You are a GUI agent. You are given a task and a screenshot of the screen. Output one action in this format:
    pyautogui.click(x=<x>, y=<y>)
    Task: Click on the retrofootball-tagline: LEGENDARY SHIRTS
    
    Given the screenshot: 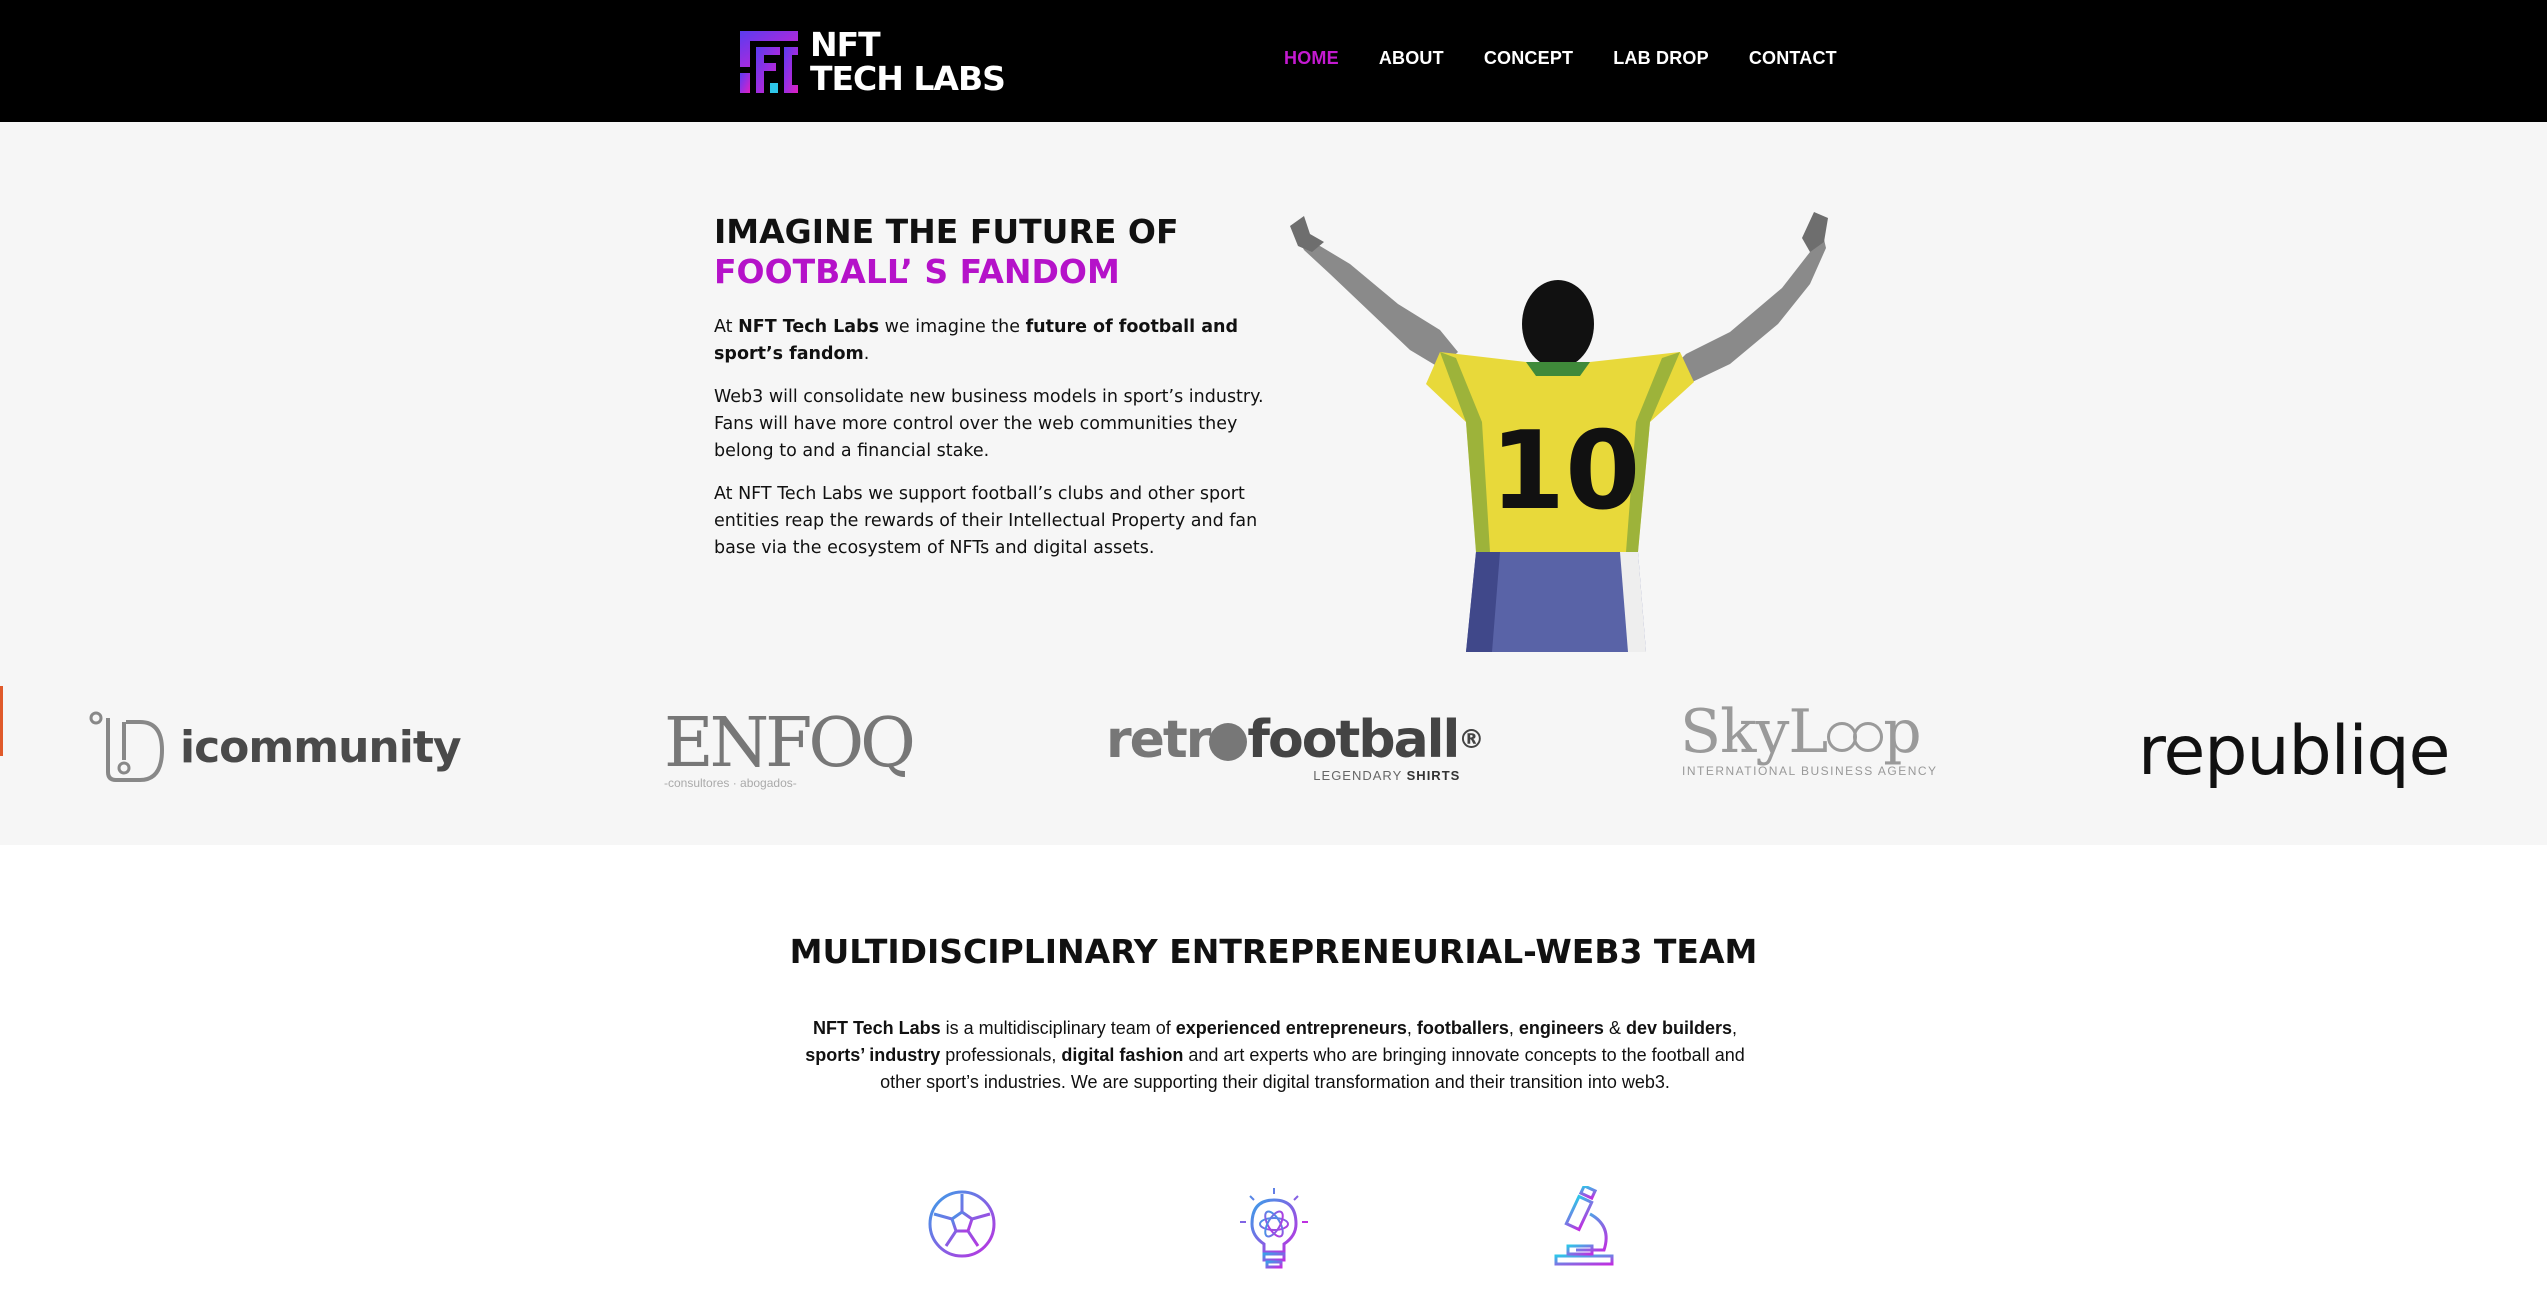 What is the action you would take?
    pyautogui.click(x=1386, y=775)
    